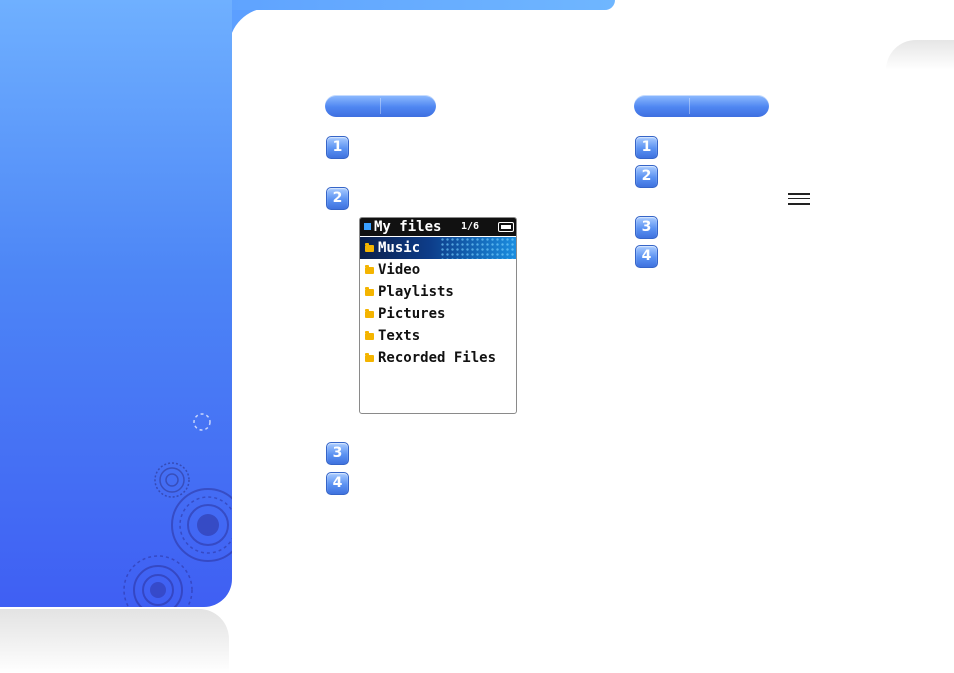 This screenshot has width=954, height=673. Describe the element at coordinates (399, 336) in the screenshot. I see `file-row-label: Texts` at that location.